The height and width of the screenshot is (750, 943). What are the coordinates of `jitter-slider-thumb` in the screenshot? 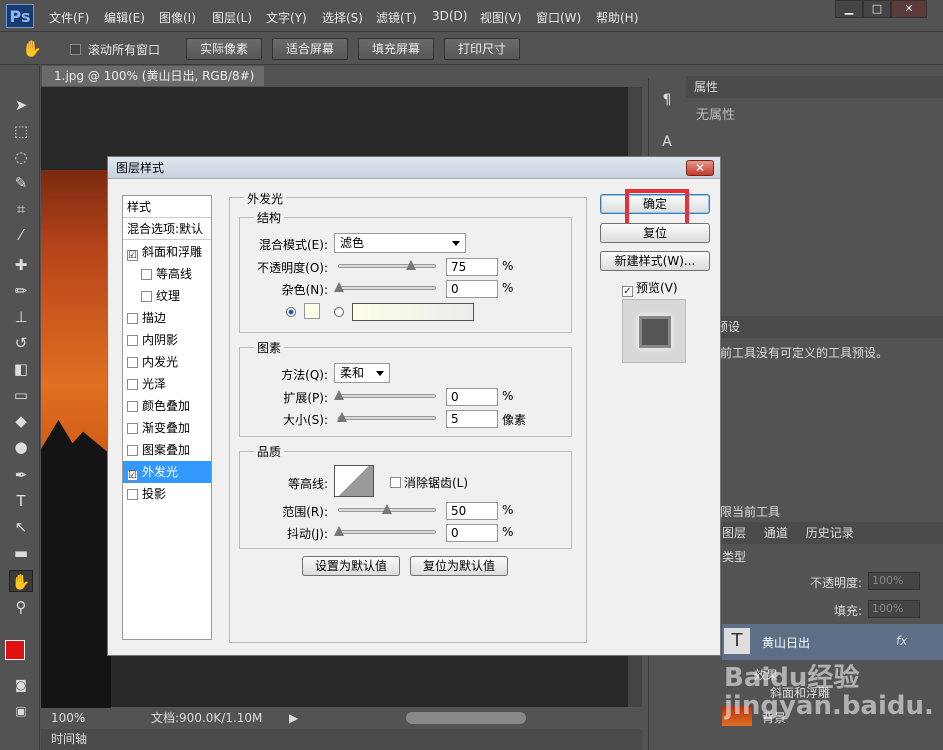 It's located at (339, 531).